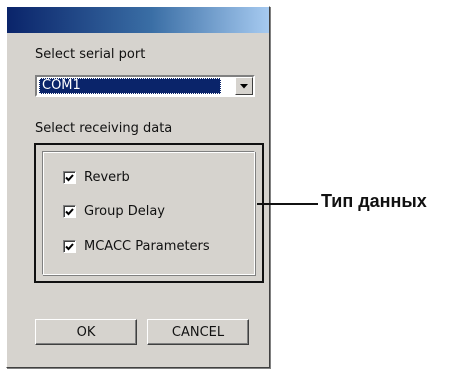 The image size is (470, 375). What do you see at coordinates (90, 54) in the screenshot?
I see `serial-port-label: Select serial port` at bounding box center [90, 54].